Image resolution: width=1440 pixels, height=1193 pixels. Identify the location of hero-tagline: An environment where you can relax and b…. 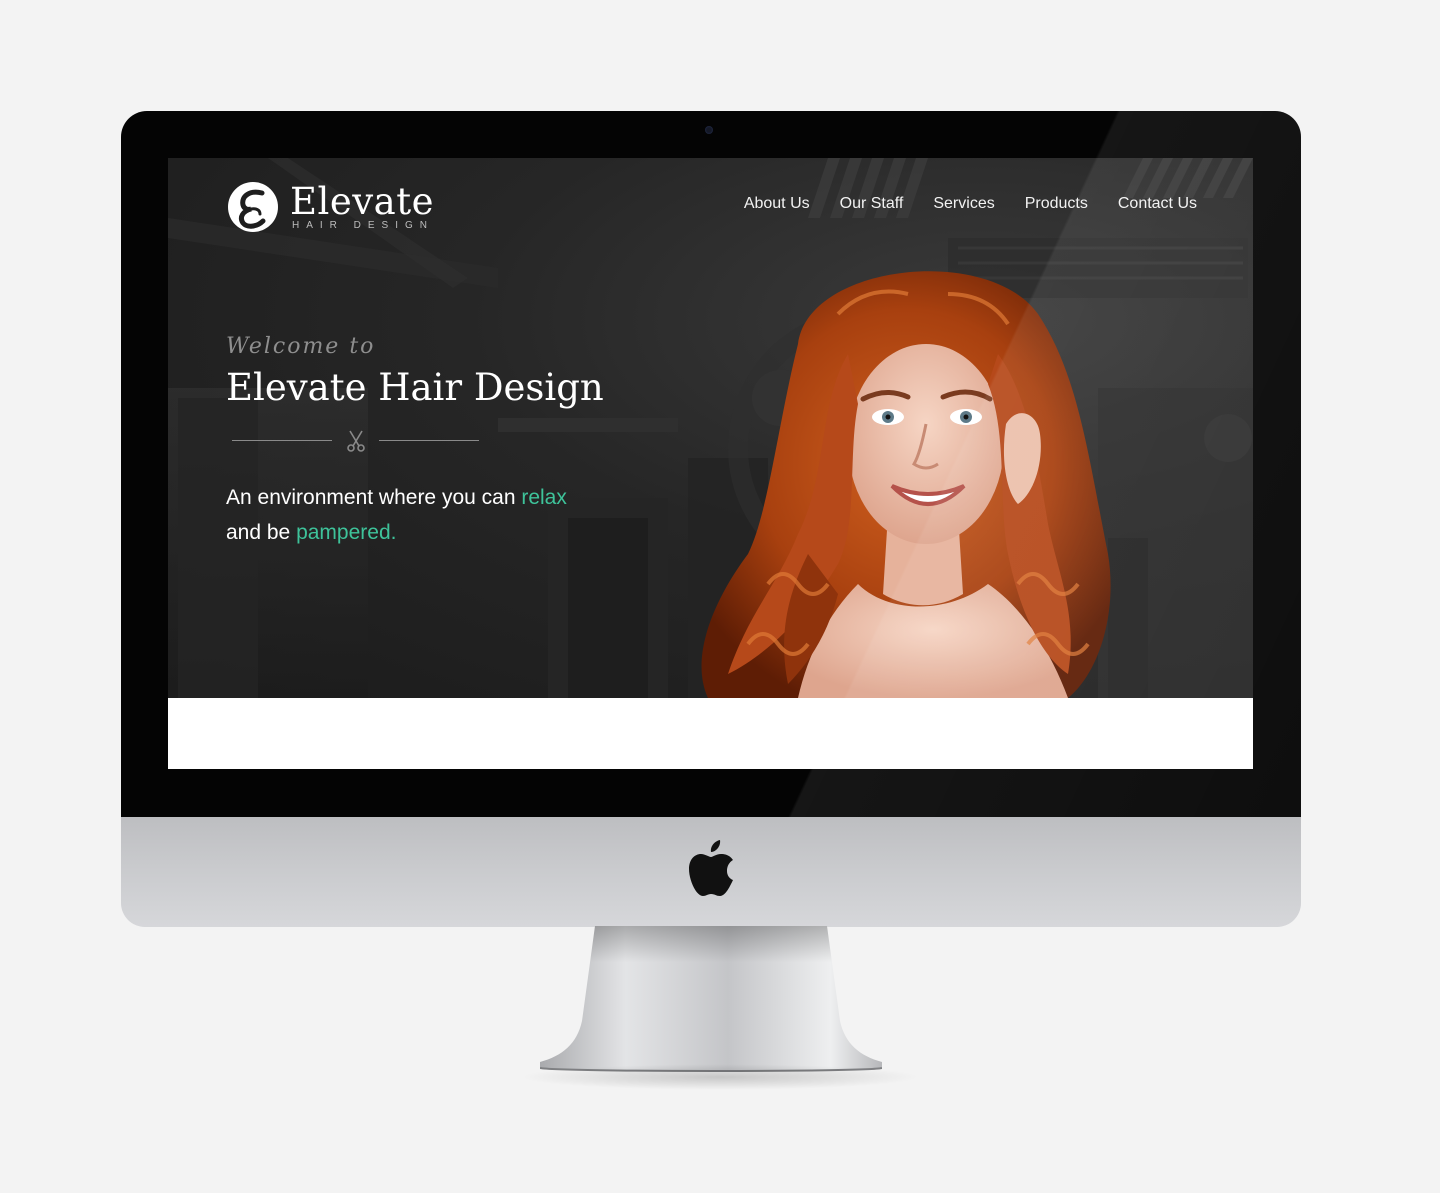
(446, 515).